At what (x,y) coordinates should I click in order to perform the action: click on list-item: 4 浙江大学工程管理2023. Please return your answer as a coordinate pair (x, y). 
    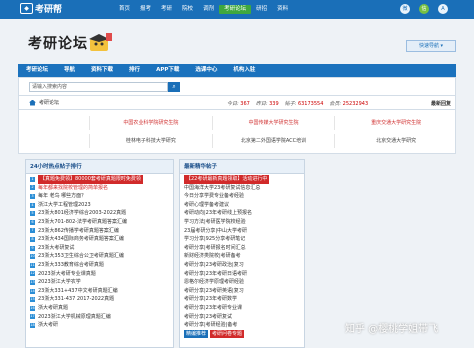
    Looking at the image, I should click on (99, 205).